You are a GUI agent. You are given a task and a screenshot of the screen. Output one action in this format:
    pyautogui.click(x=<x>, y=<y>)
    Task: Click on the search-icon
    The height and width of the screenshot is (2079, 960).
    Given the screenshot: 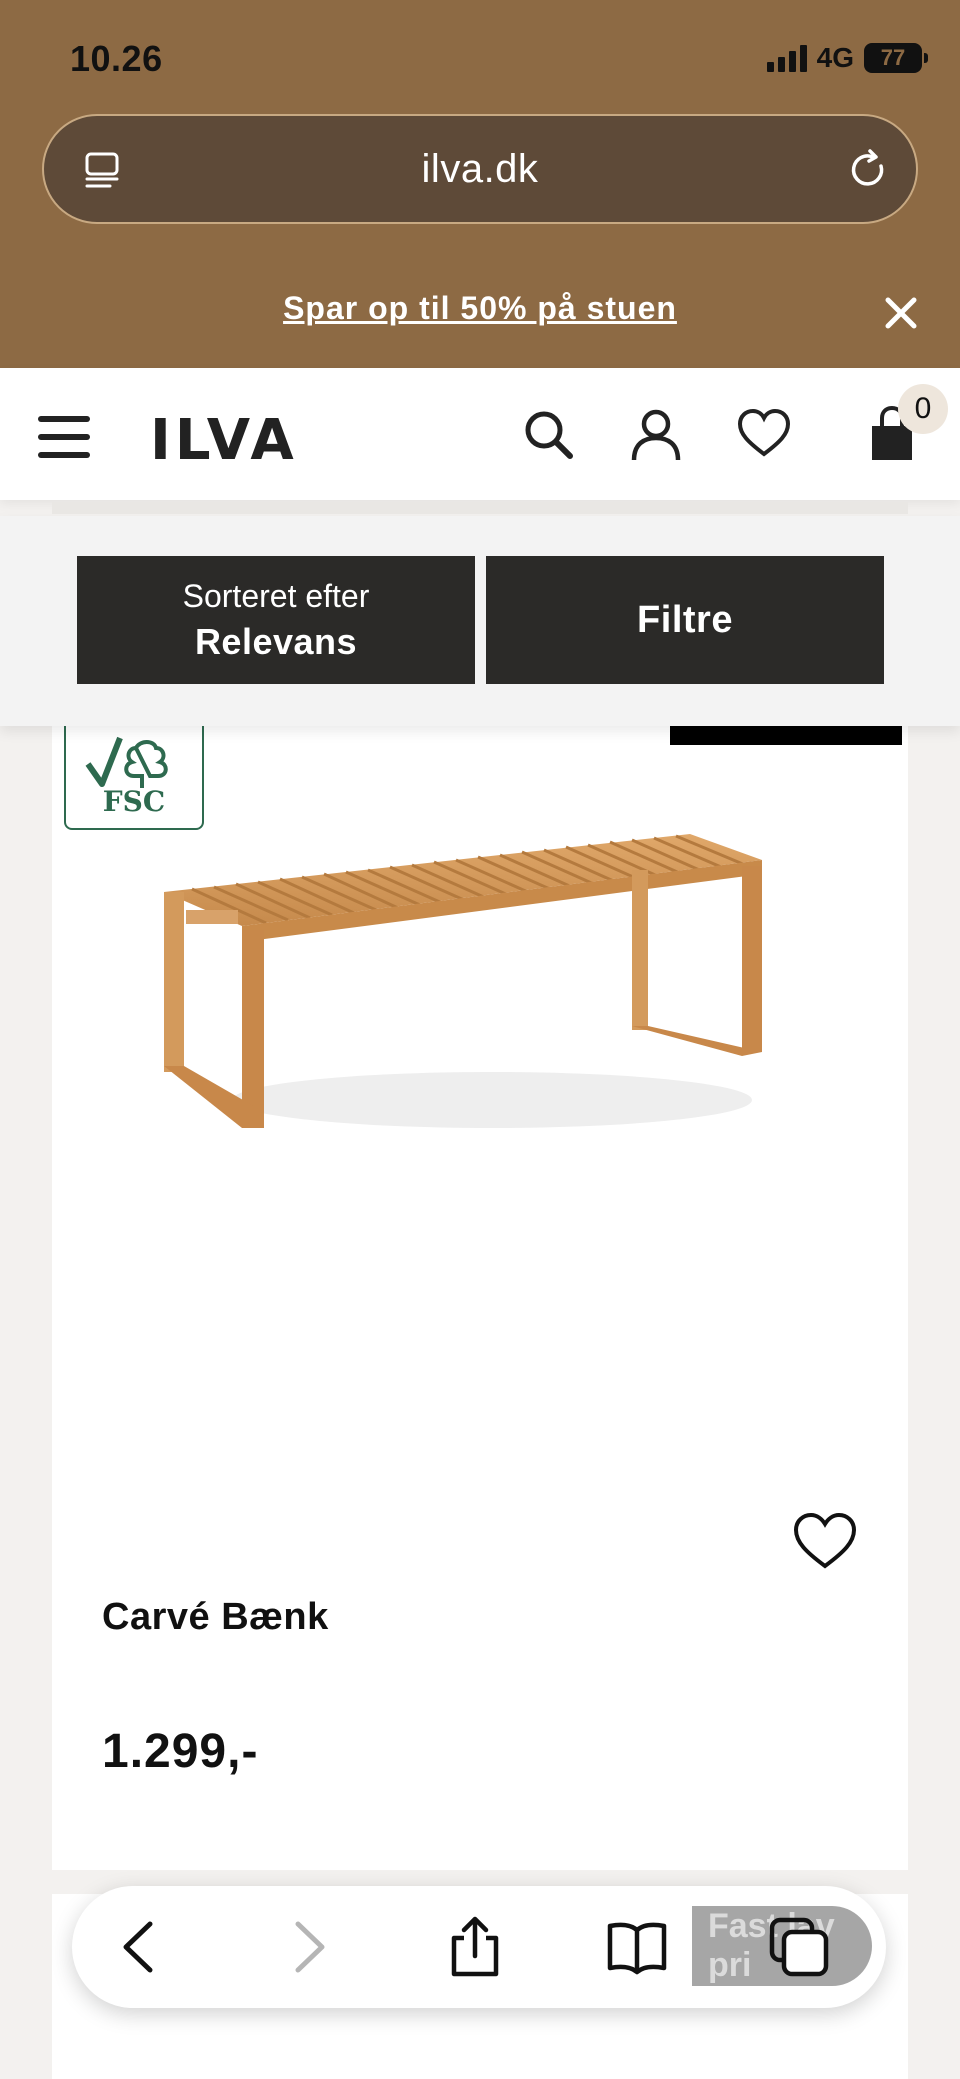 What is the action you would take?
    pyautogui.click(x=548, y=434)
    